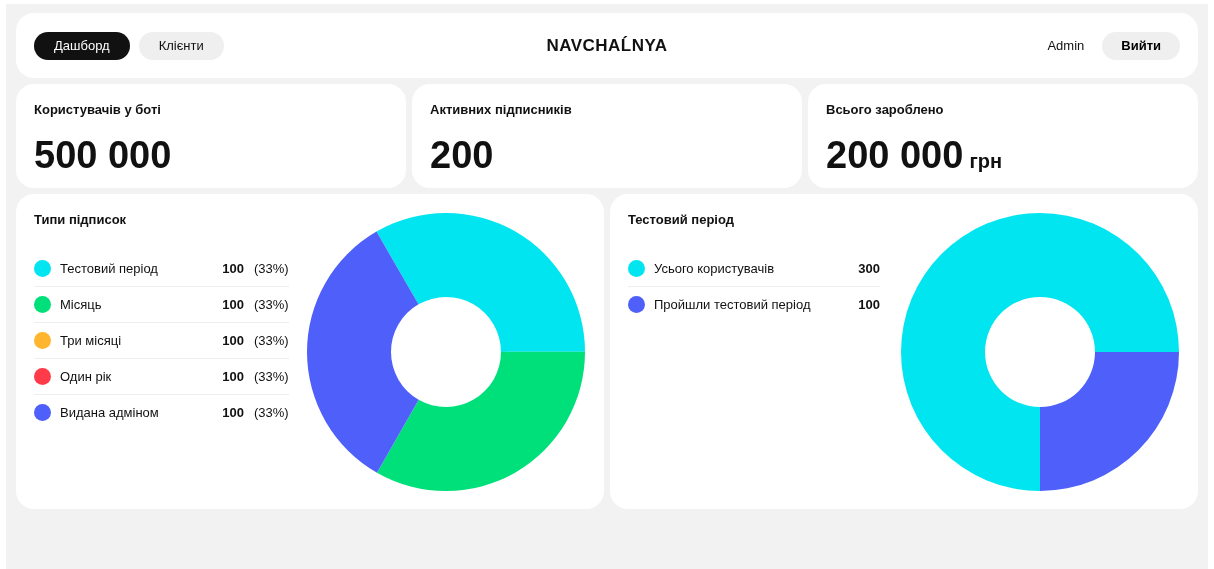 This screenshot has height=569, width=1214. I want to click on legend-label: Один рік, so click(86, 376).